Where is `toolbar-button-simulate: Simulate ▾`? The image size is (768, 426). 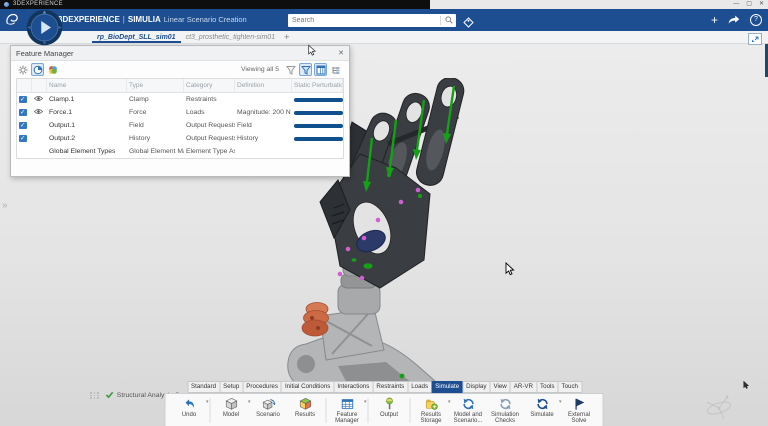 toolbar-button-simulate: Simulate ▾ is located at coordinates (543, 410).